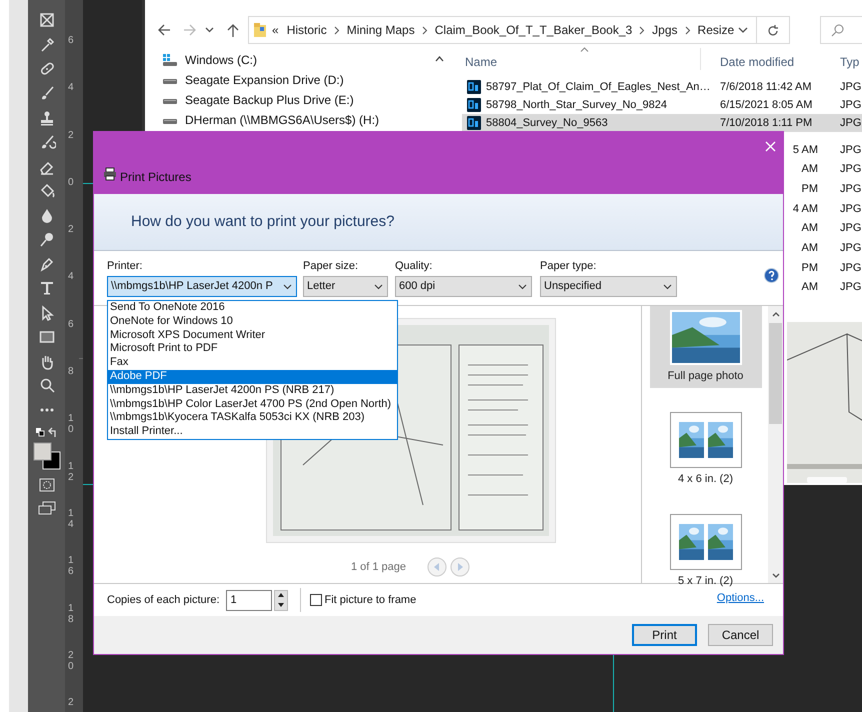 The image size is (862, 712). What do you see at coordinates (775, 373) in the screenshot?
I see `scroll-thumb` at bounding box center [775, 373].